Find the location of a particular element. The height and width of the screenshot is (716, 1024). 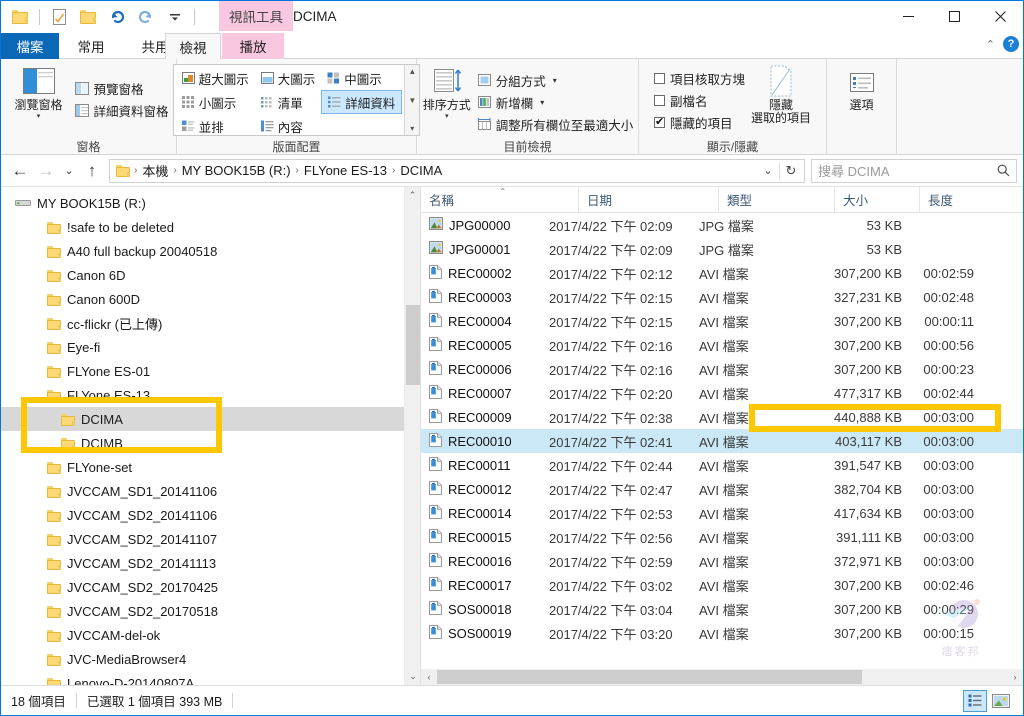

undo-icon is located at coordinates (117, 17).